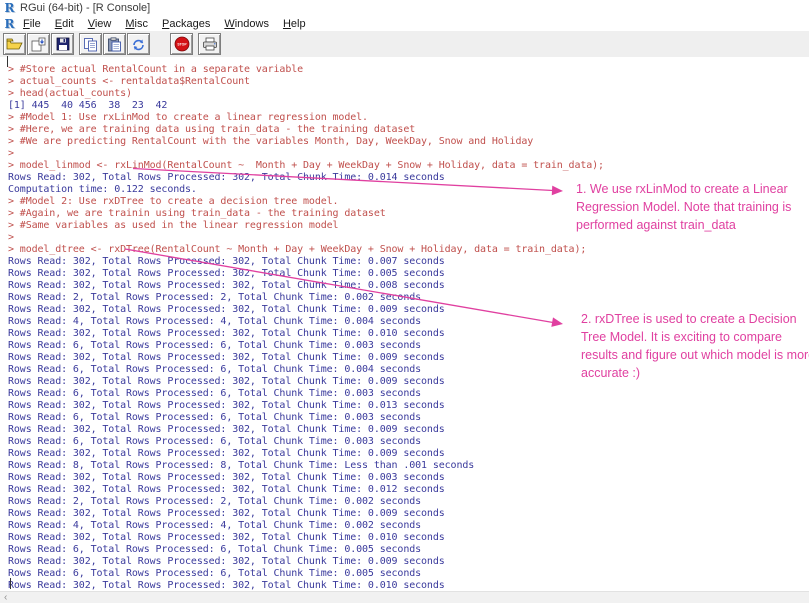  I want to click on text-caret-top, so click(7, 61).